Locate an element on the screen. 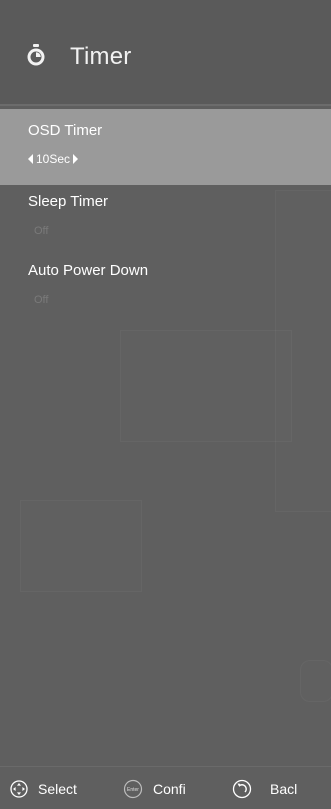 This screenshot has height=809, width=331. page-title: Timer is located at coordinates (101, 56).